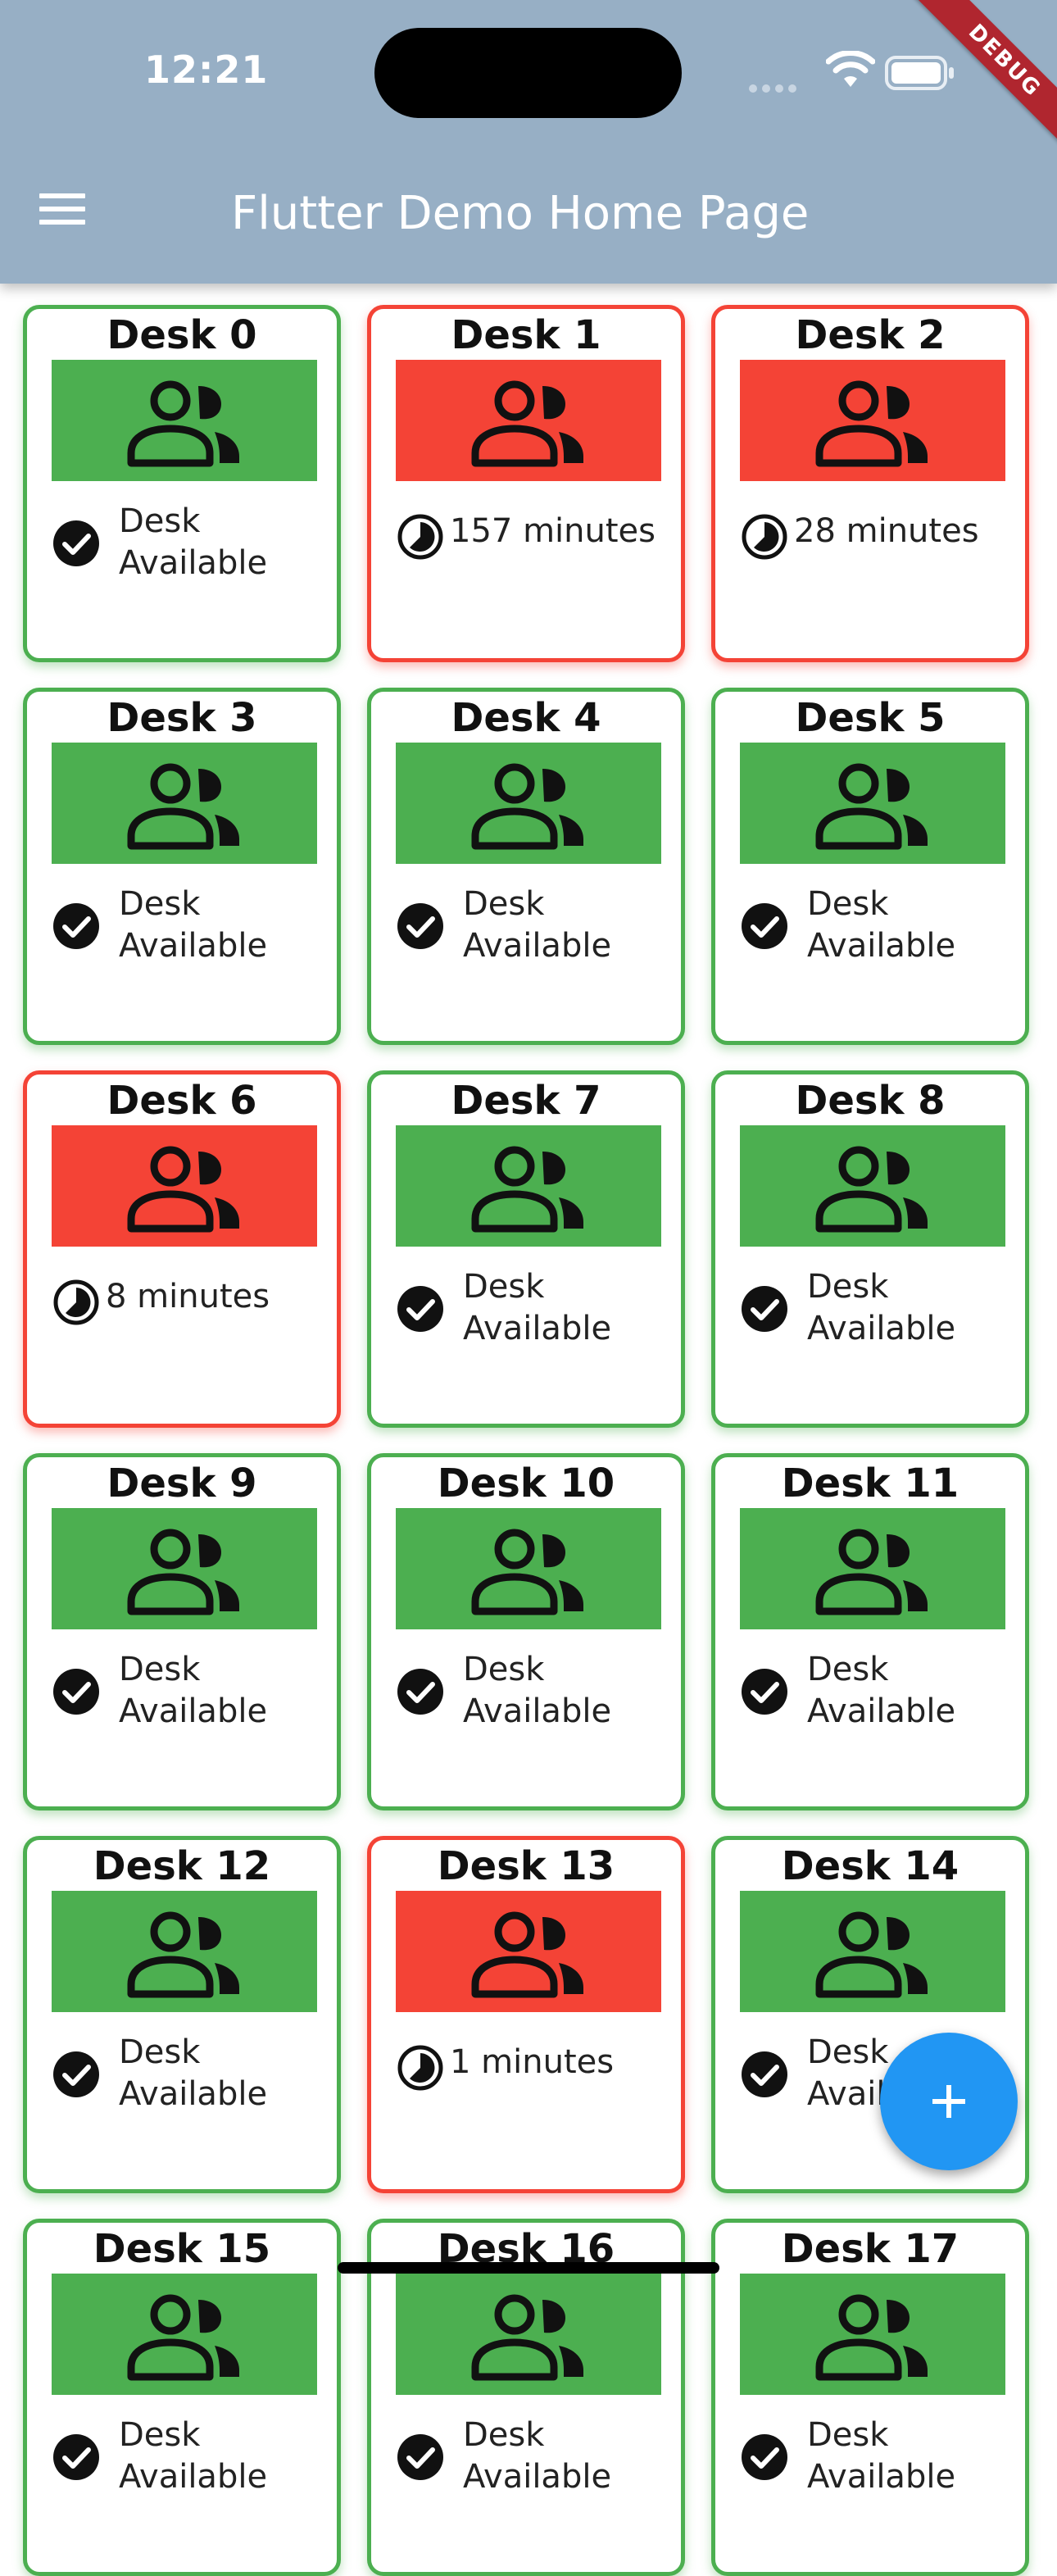  Describe the element at coordinates (949, 2101) in the screenshot. I see `add-button` at that location.